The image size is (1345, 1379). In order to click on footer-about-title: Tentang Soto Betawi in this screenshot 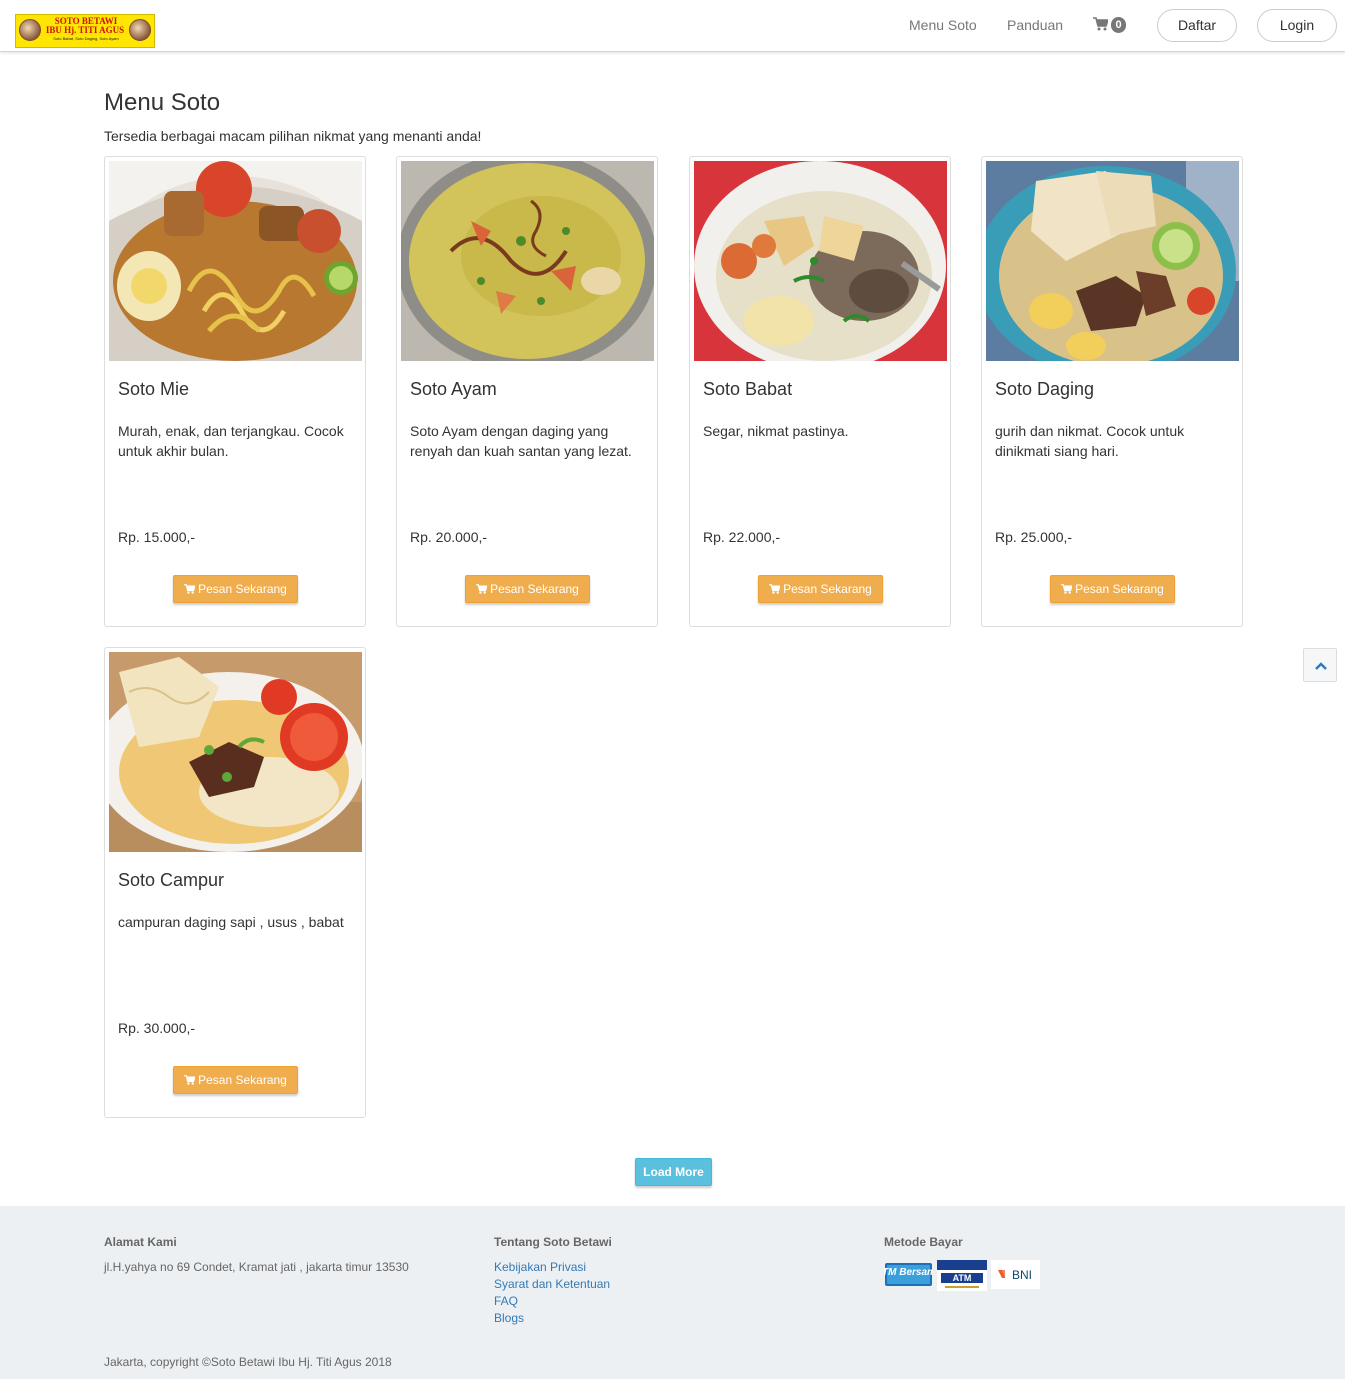, I will do `click(553, 1242)`.